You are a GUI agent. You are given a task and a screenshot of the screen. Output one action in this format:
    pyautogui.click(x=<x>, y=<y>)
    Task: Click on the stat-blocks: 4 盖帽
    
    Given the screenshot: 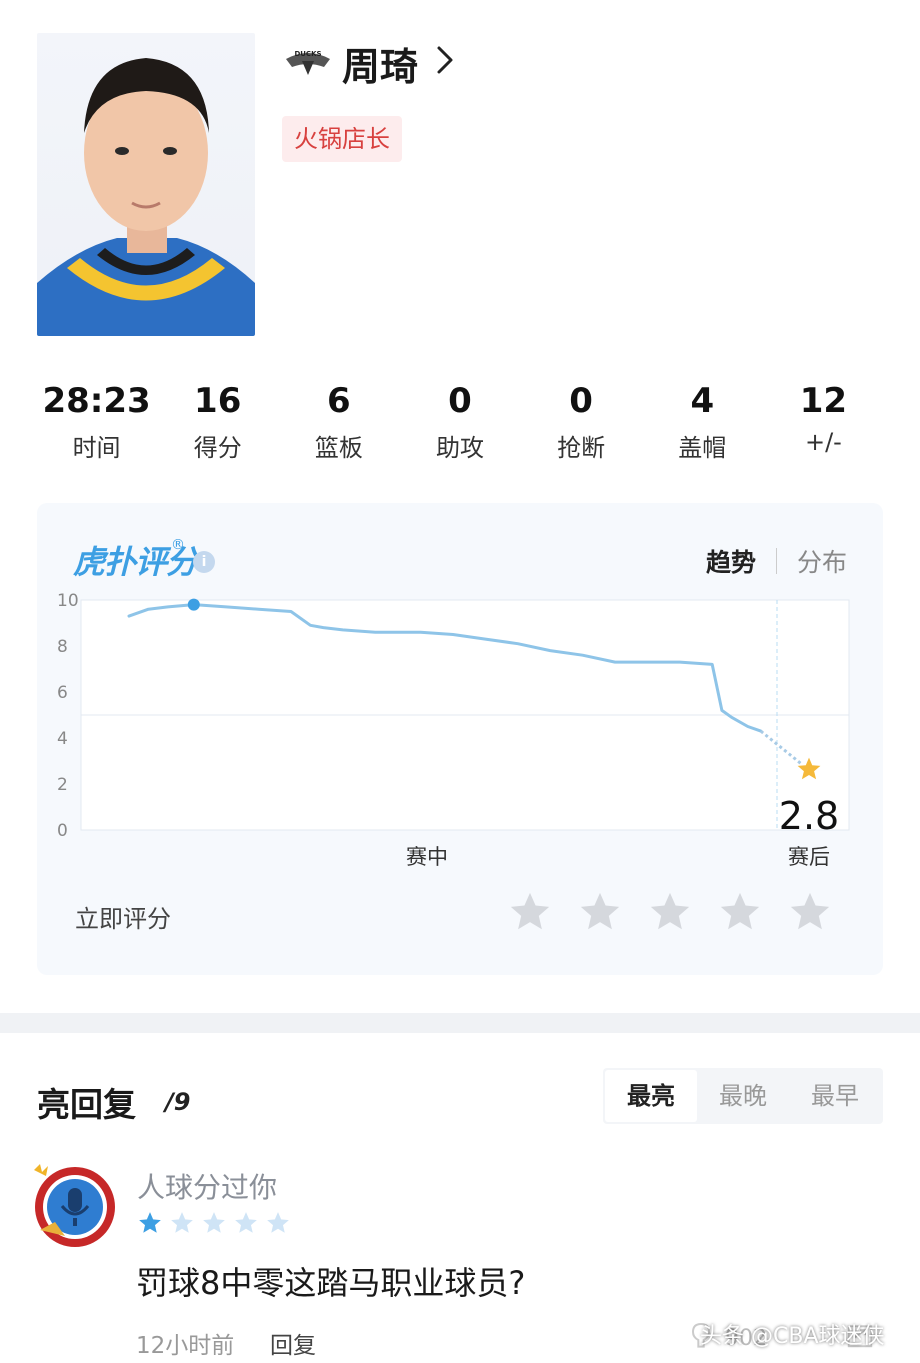 What is the action you would take?
    pyautogui.click(x=702, y=423)
    